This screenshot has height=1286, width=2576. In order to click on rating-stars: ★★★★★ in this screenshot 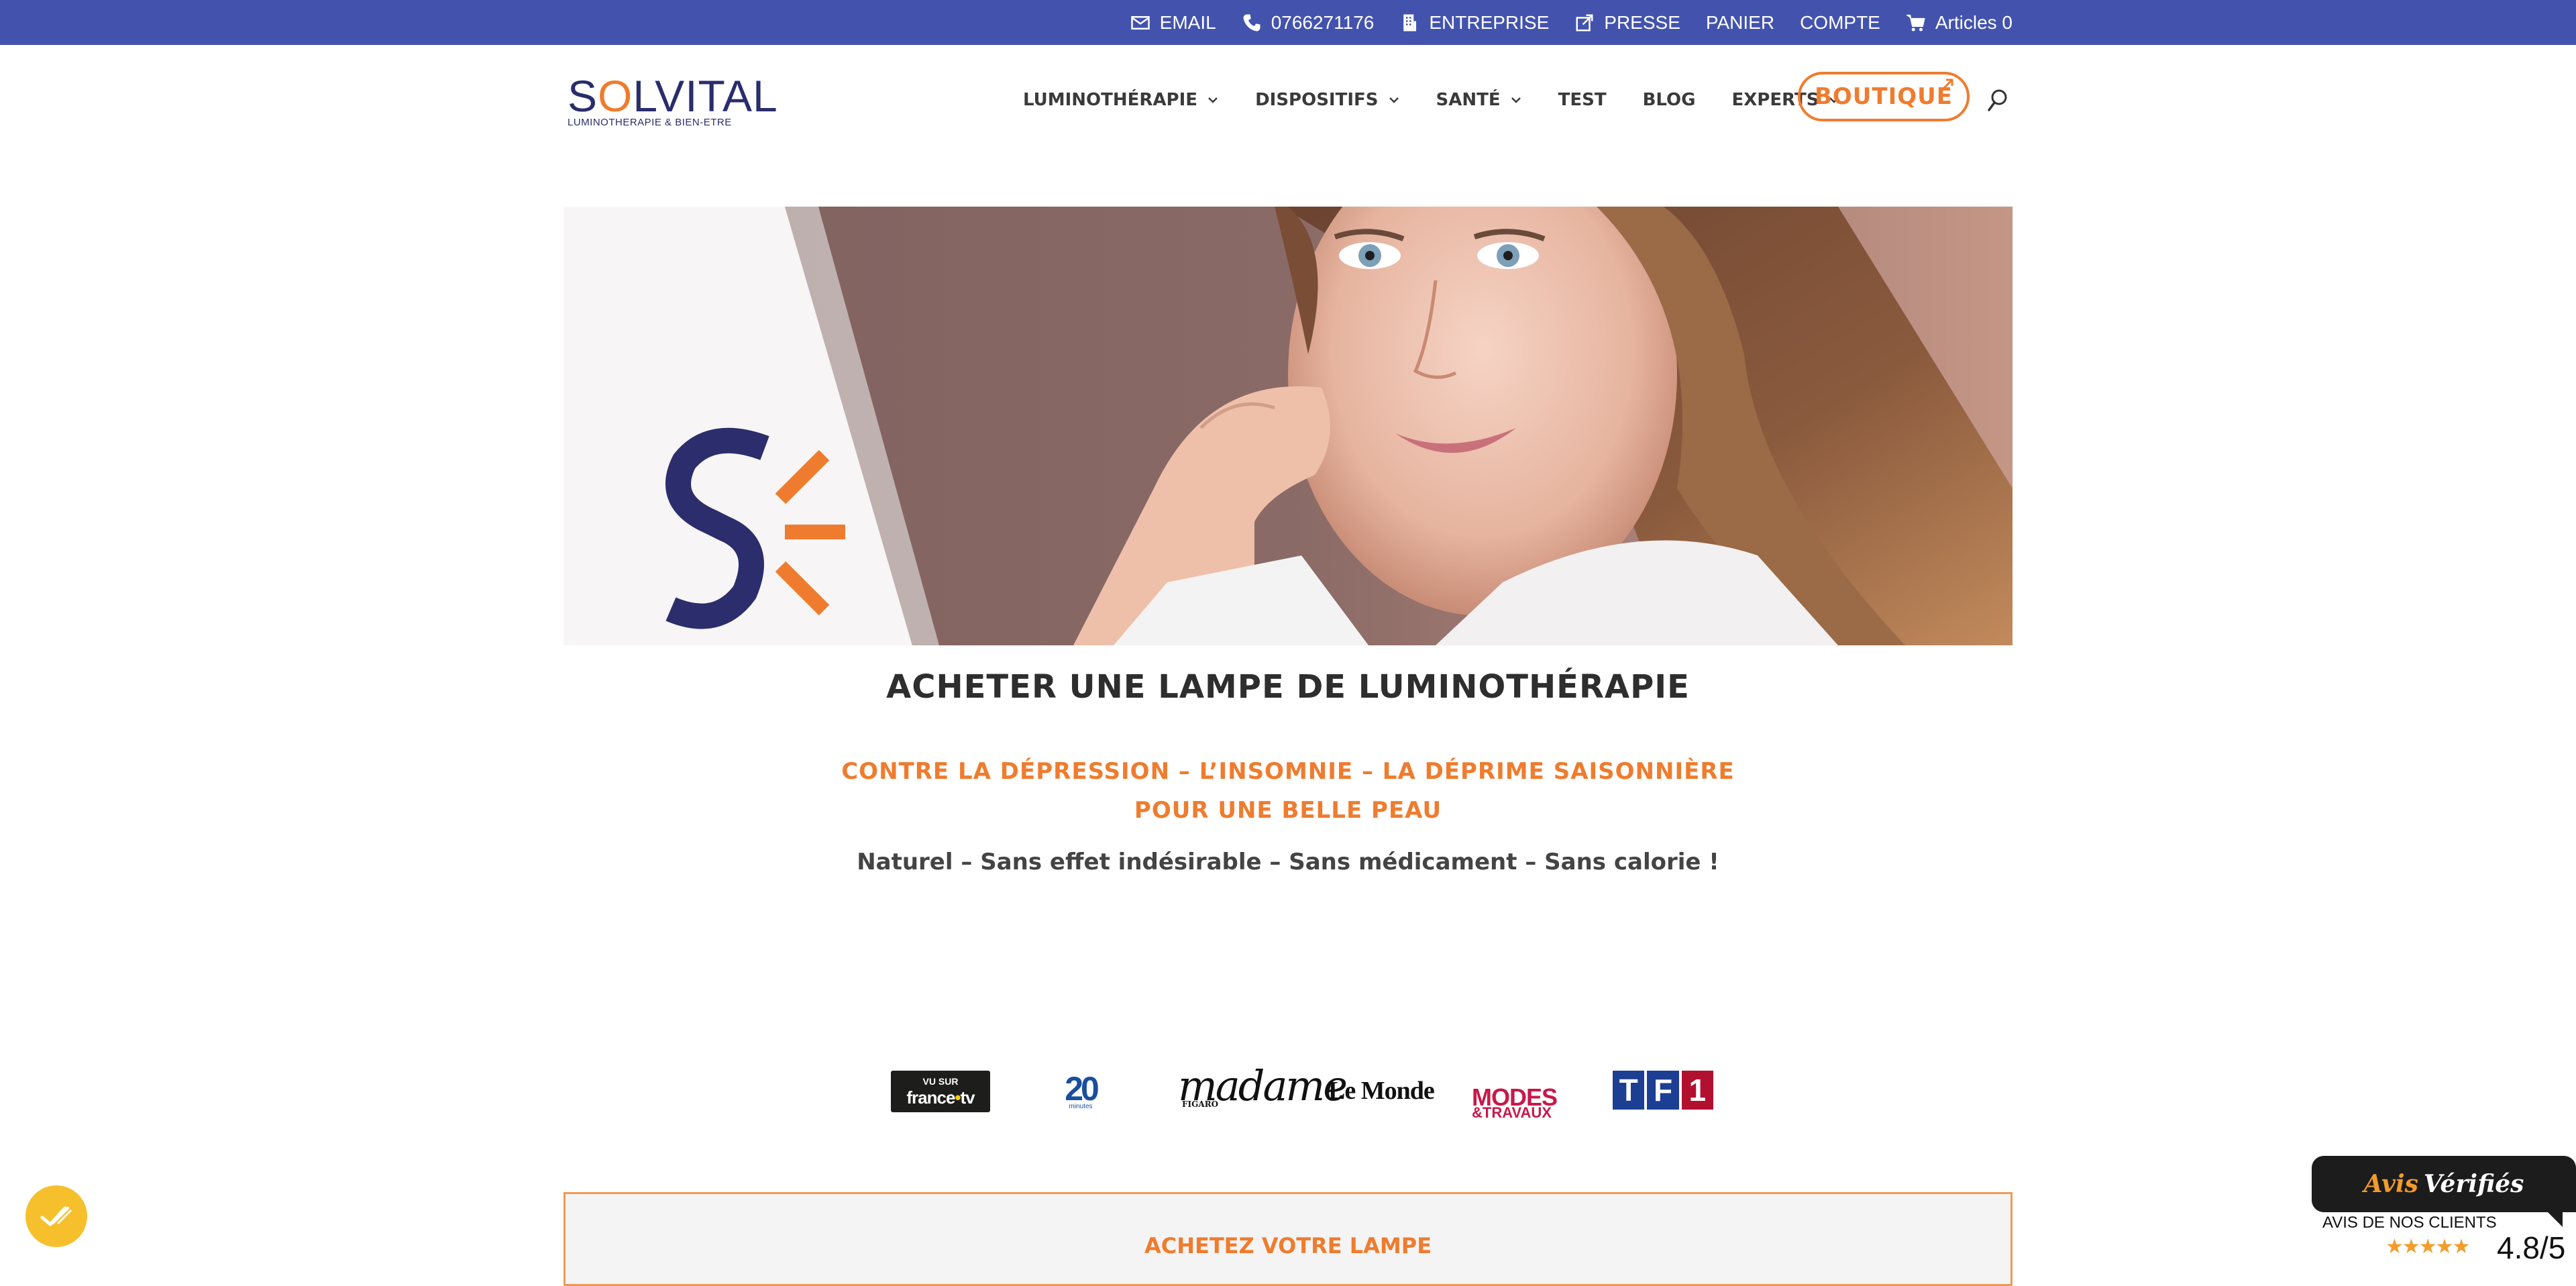, I will do `click(2427, 1247)`.